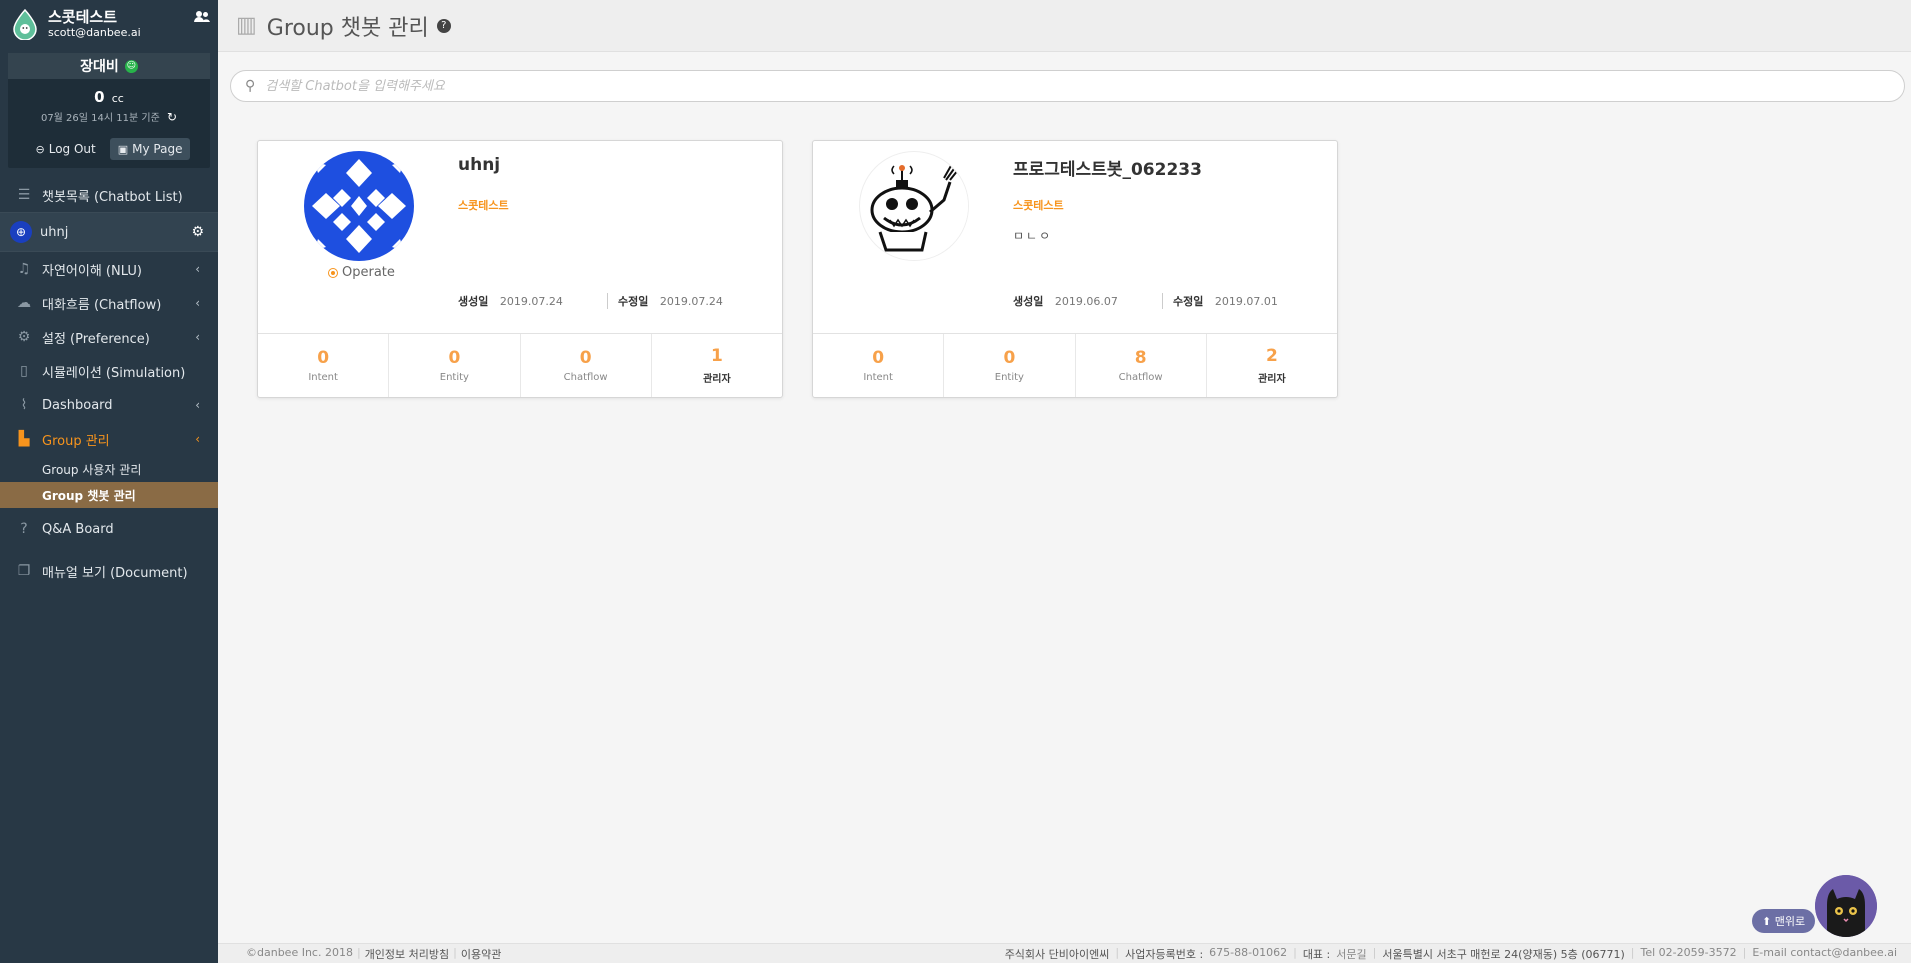  I want to click on page-header: ▥ Group 챗봇 관리 ?, so click(1064, 26).